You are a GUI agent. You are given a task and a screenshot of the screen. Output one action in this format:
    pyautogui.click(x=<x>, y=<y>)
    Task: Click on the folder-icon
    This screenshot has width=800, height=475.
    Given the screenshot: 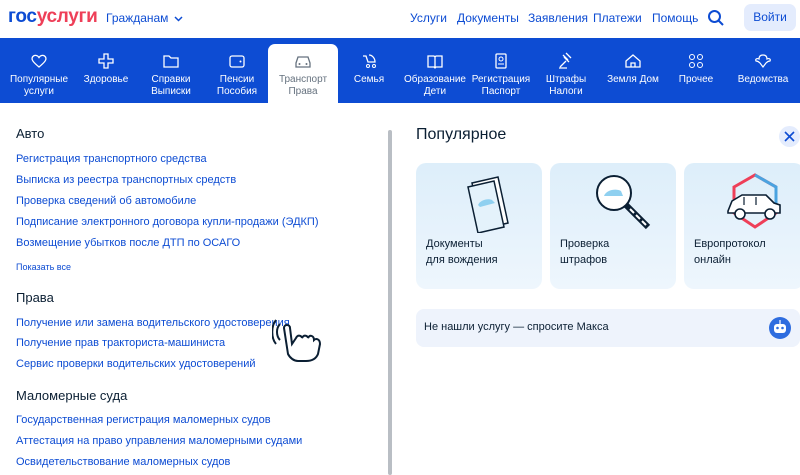 What is the action you would take?
    pyautogui.click(x=171, y=61)
    